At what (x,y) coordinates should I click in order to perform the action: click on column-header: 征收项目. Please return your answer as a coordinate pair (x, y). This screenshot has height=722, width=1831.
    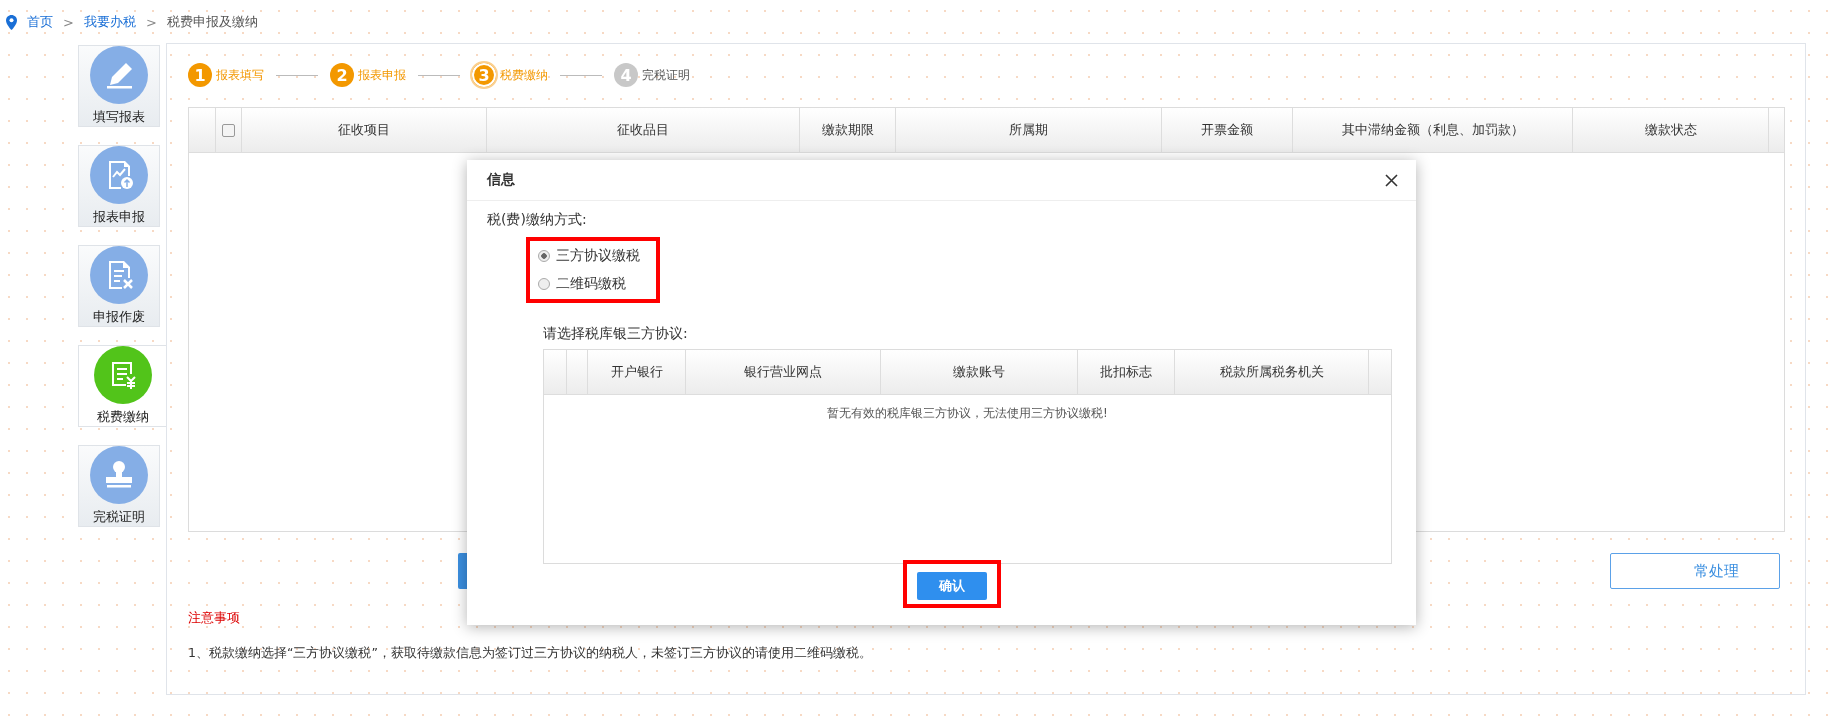
    Looking at the image, I should click on (364, 130).